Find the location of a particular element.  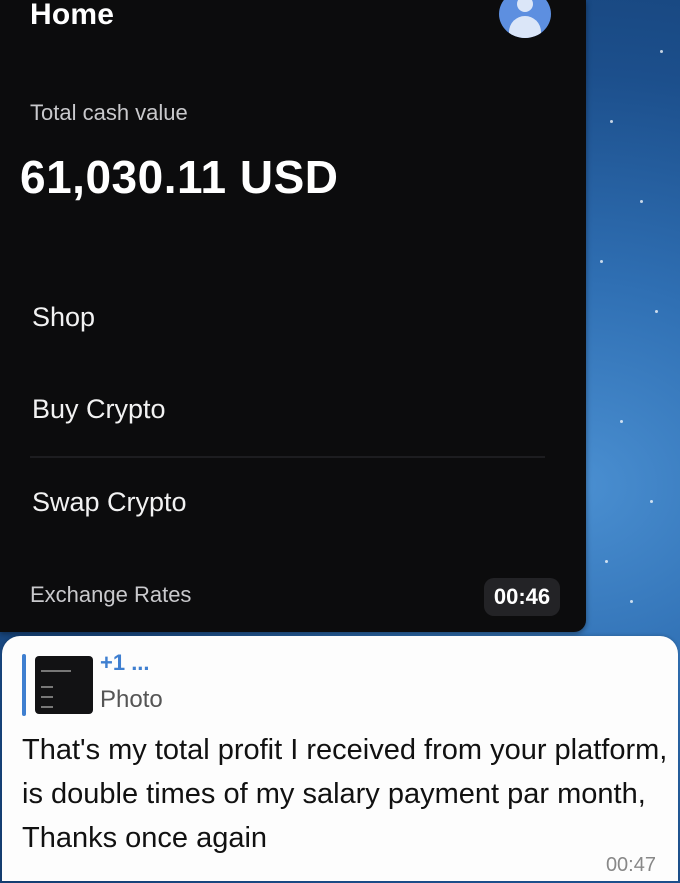

page-title: Home is located at coordinates (72, 15).